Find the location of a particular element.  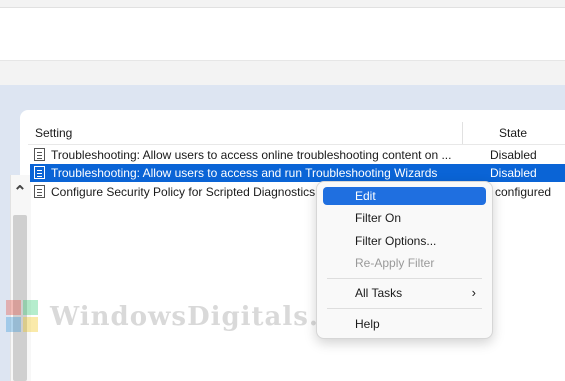

menu-item-reapply-filter: Re-Apply Filter is located at coordinates (404, 263).